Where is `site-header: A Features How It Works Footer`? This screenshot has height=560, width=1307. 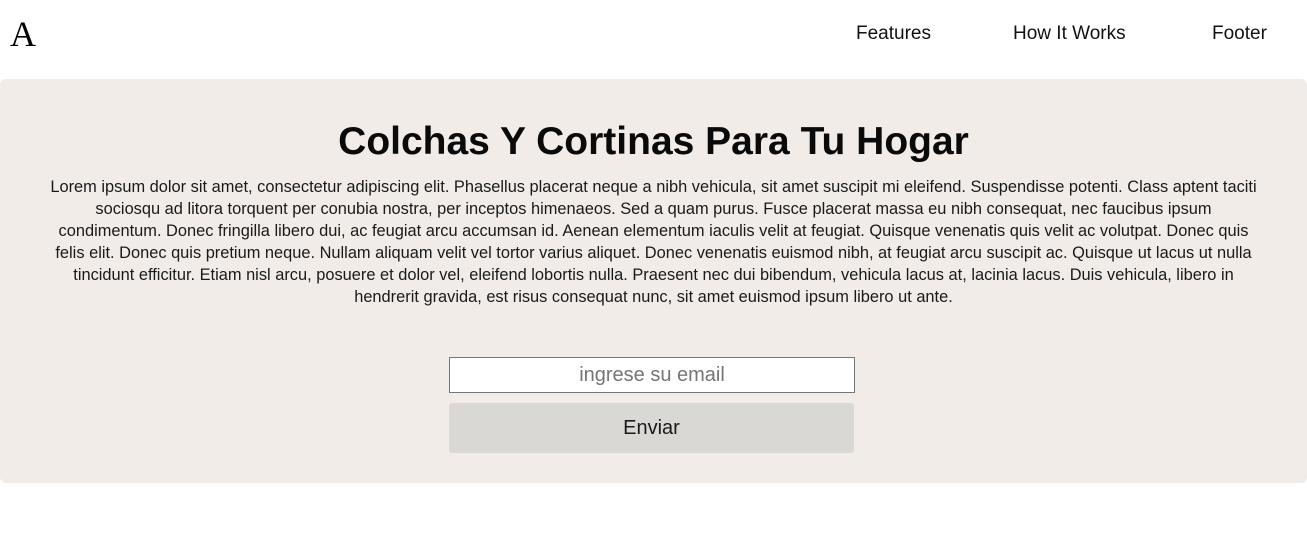 site-header: A Features How It Works Footer is located at coordinates (653, 35).